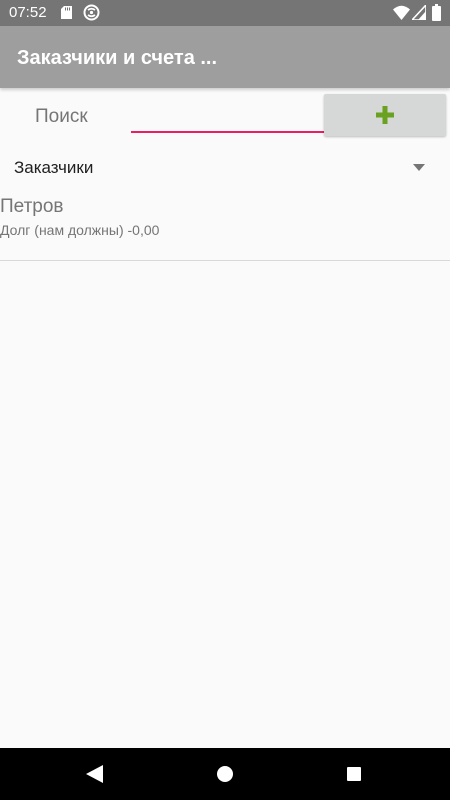  I want to click on category-dropdown: Заказчики, so click(225, 168).